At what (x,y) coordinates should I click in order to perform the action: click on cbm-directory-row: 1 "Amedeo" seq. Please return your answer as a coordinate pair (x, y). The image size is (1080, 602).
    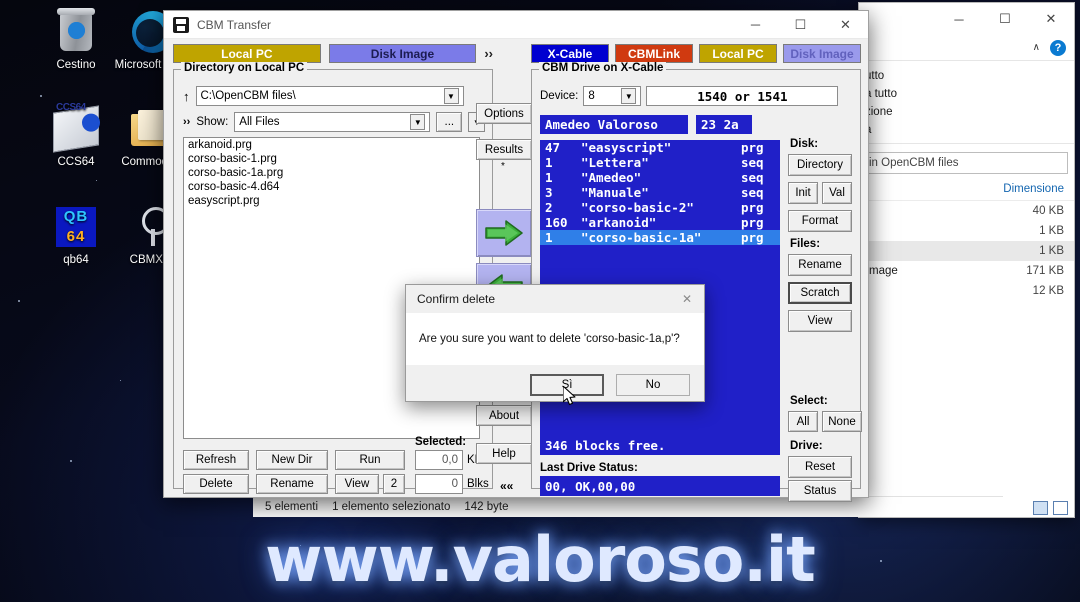
    Looking at the image, I should click on (660, 177).